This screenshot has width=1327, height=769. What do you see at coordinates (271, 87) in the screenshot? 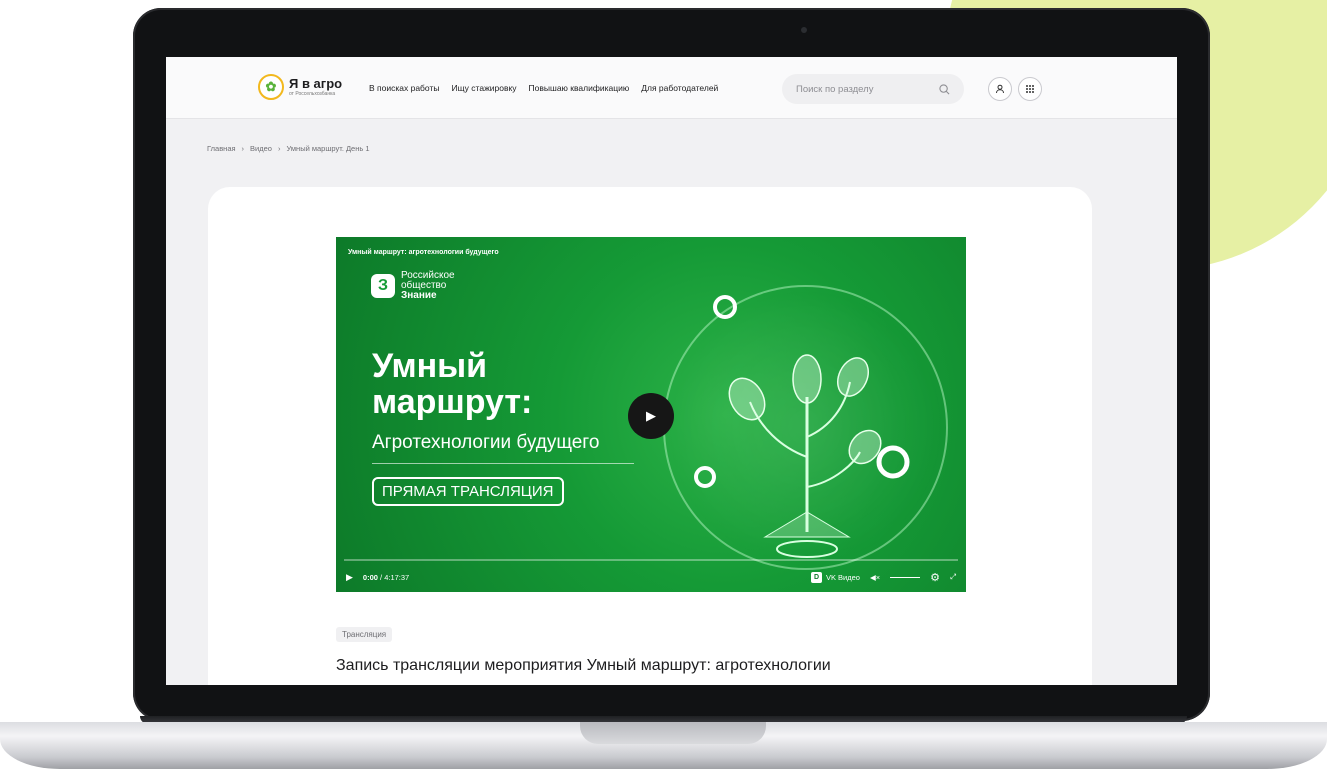
I see `logo-leaf-icon: ✿` at bounding box center [271, 87].